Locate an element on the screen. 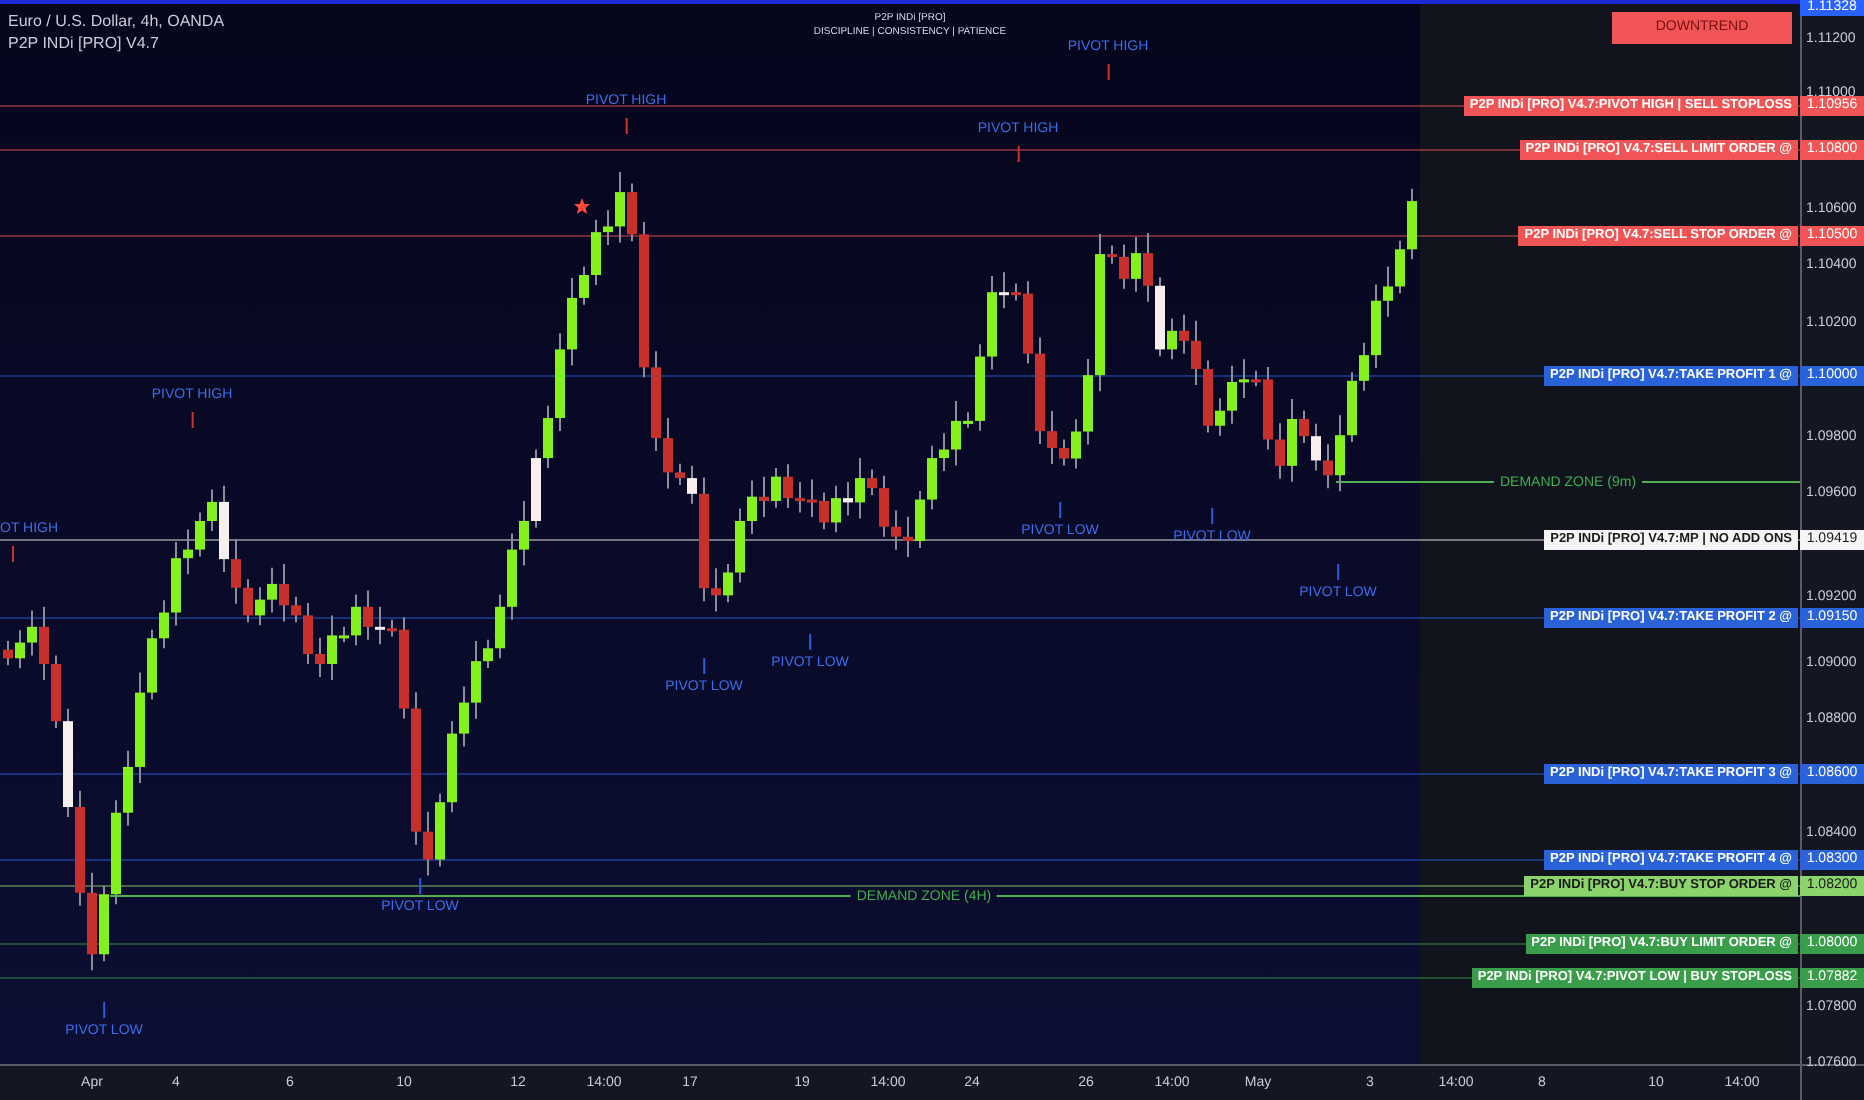  star-icon is located at coordinates (582, 206).